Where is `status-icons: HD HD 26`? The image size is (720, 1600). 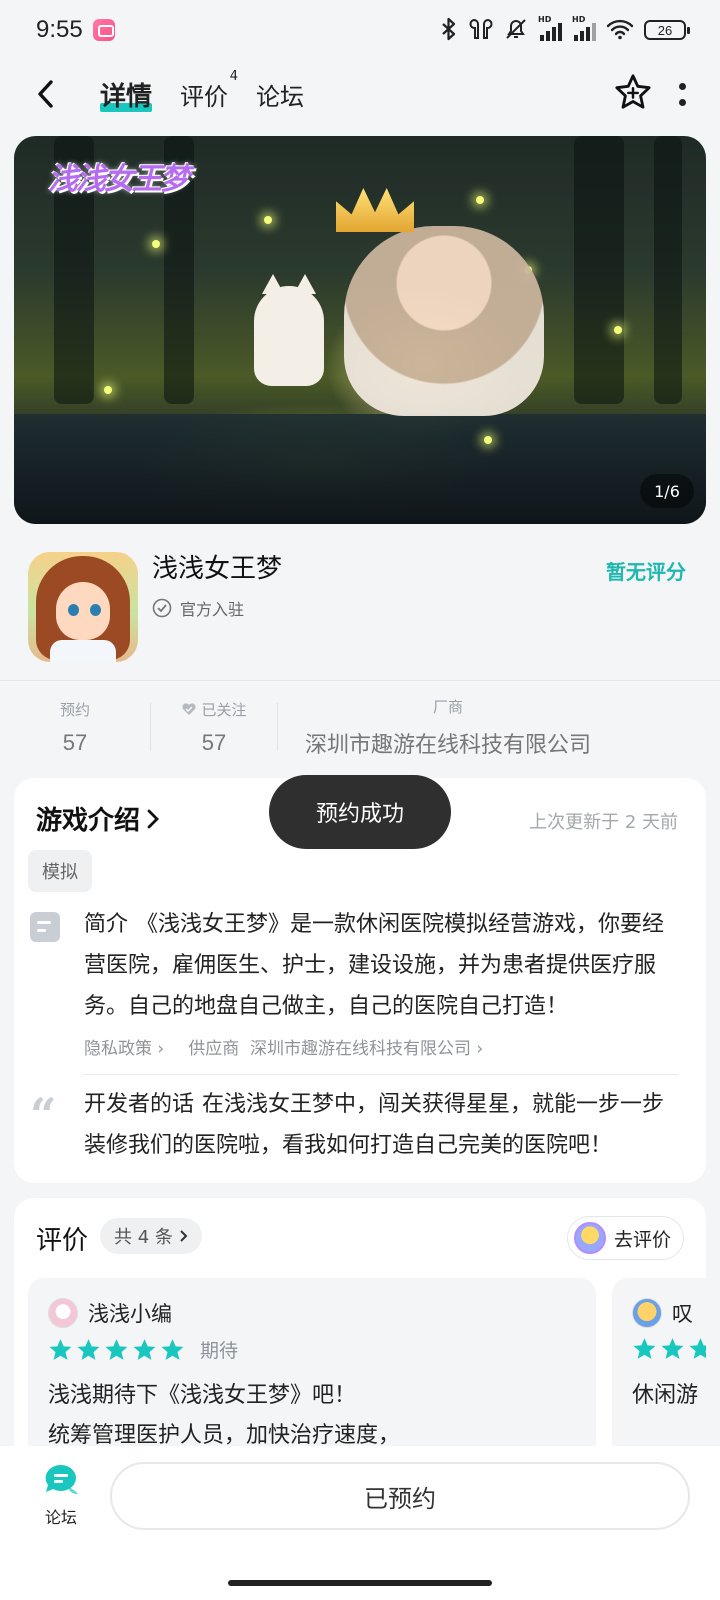
status-icons: HD HD 26 is located at coordinates (565, 29).